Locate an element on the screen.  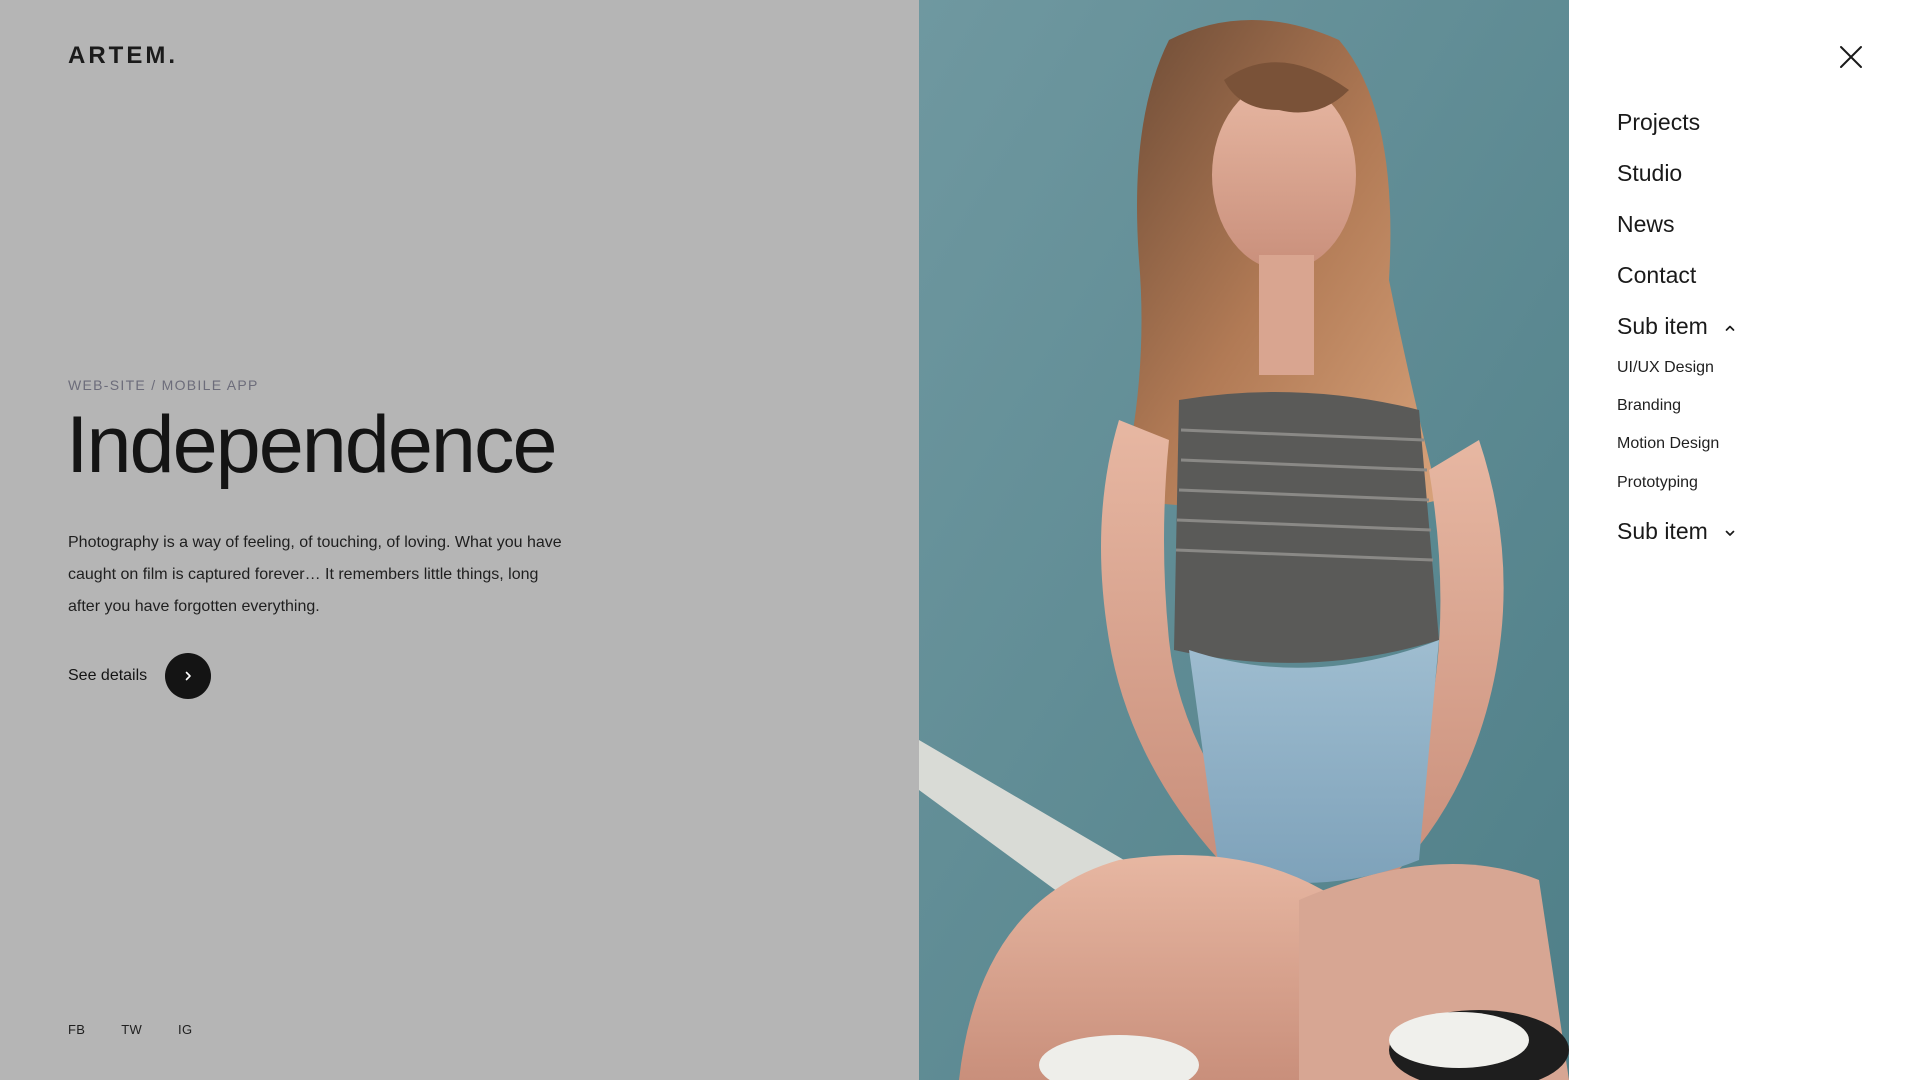
close-icon is located at coordinates (1851, 57).